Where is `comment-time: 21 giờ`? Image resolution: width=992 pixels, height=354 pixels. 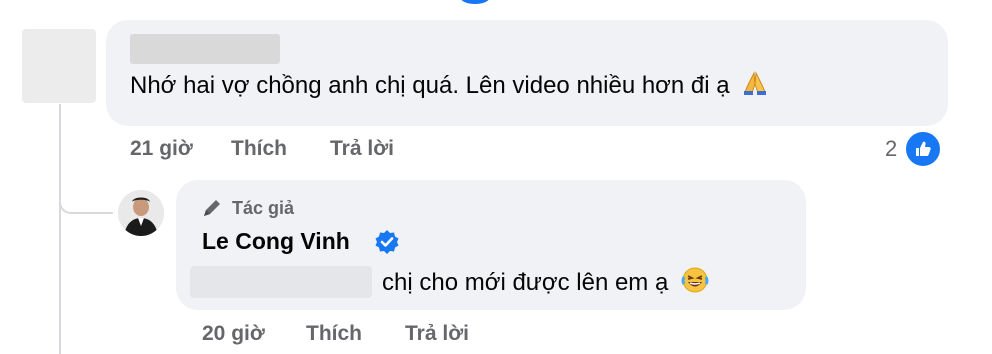 comment-time: 21 giờ is located at coordinates (161, 149).